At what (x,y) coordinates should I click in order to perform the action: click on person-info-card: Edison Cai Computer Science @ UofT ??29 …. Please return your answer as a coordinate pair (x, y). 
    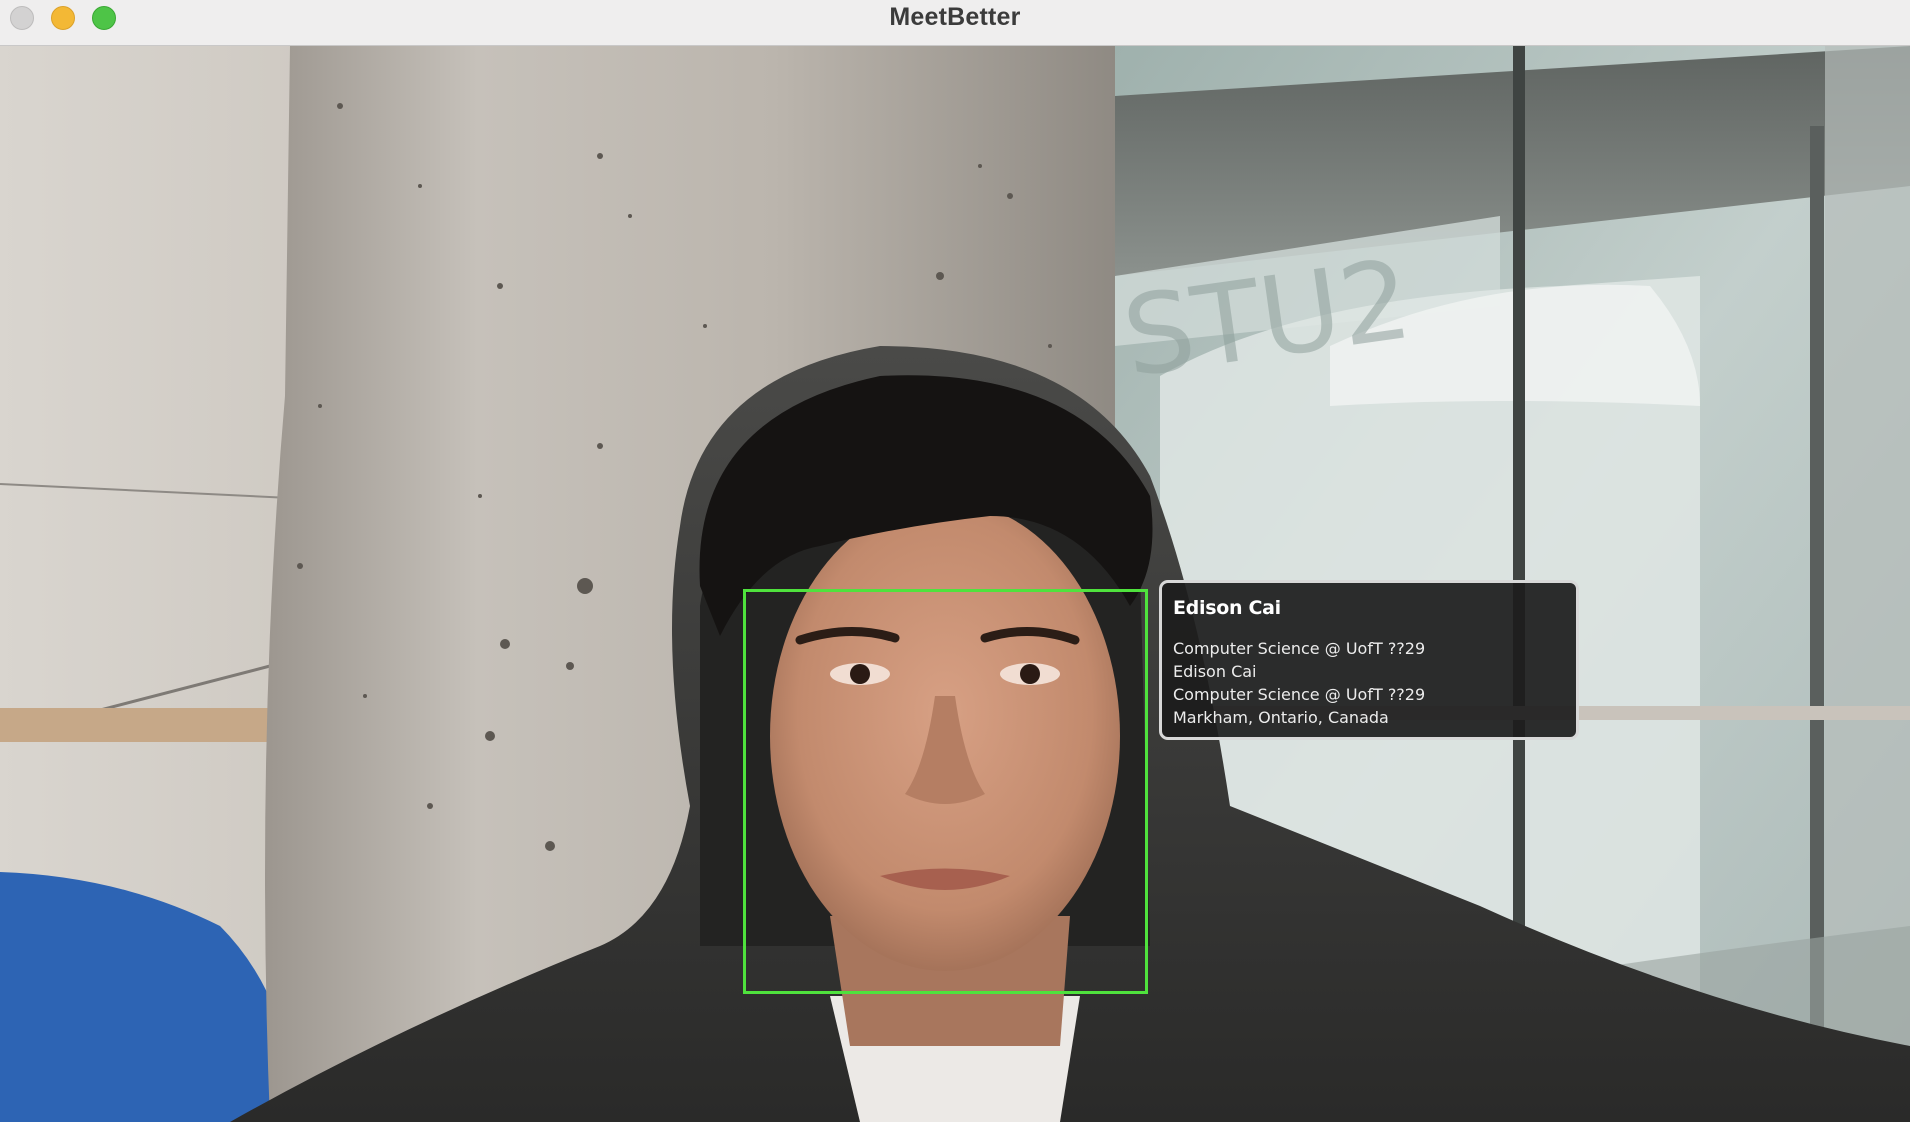
    Looking at the image, I should click on (1369, 660).